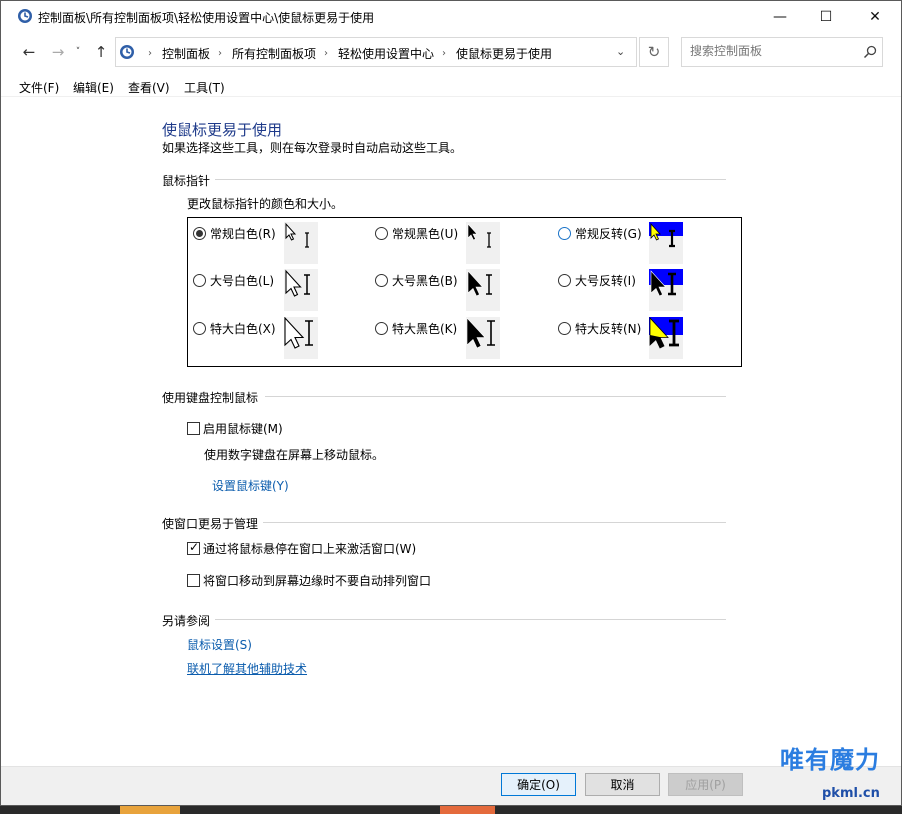 The height and width of the screenshot is (814, 902). I want to click on radio-regular-inverse: 常规反转(G), so click(600, 233).